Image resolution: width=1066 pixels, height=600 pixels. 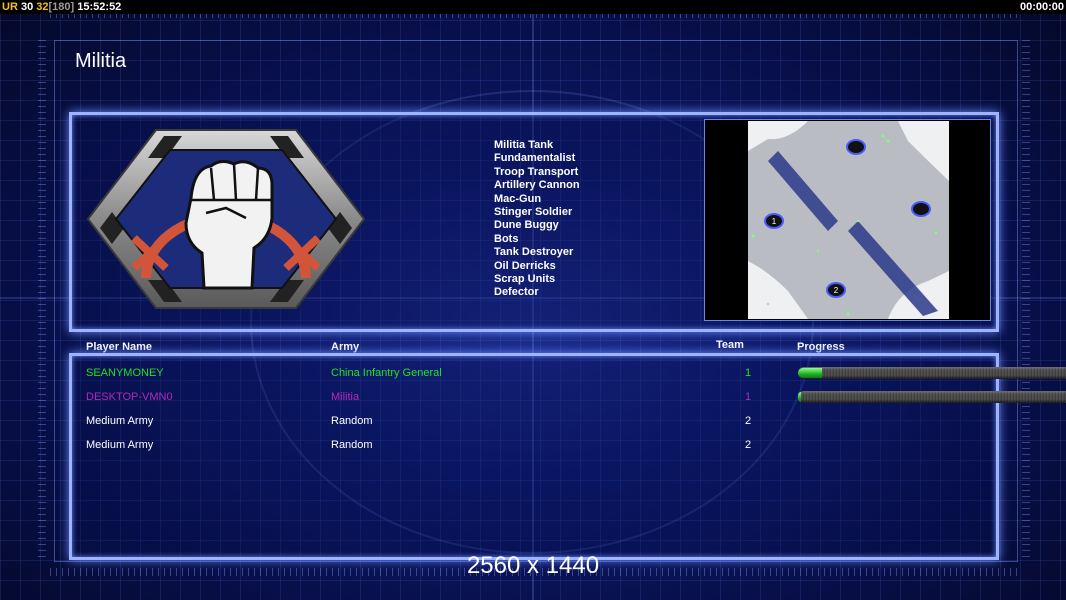 I want to click on ruler-left, so click(x=42, y=300).